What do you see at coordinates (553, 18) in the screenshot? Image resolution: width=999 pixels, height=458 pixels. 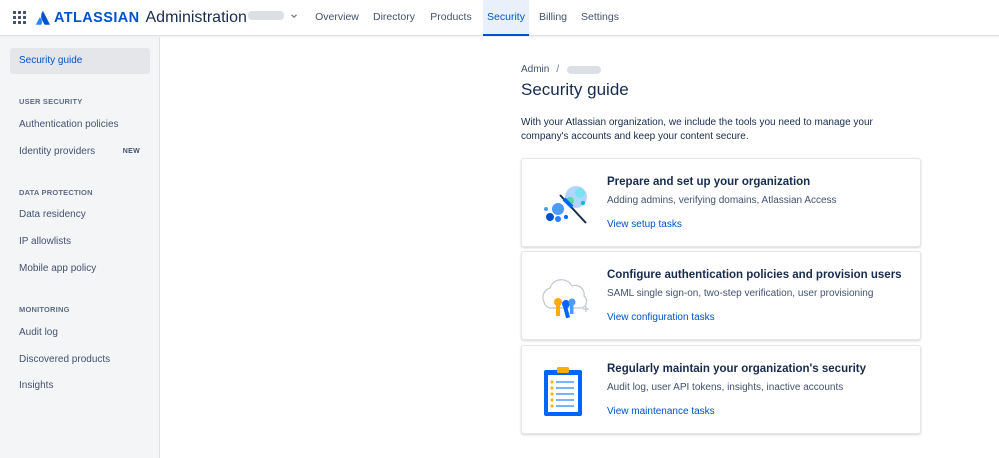 I see `nav-billing: Billing` at bounding box center [553, 18].